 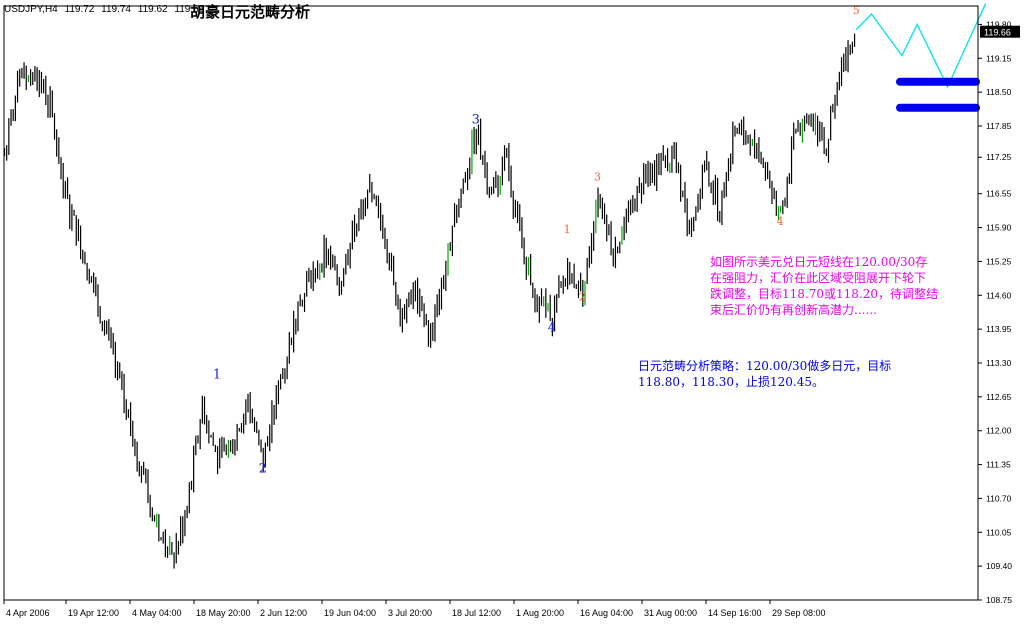 I want to click on low-value: 119.62, so click(x=152, y=9).